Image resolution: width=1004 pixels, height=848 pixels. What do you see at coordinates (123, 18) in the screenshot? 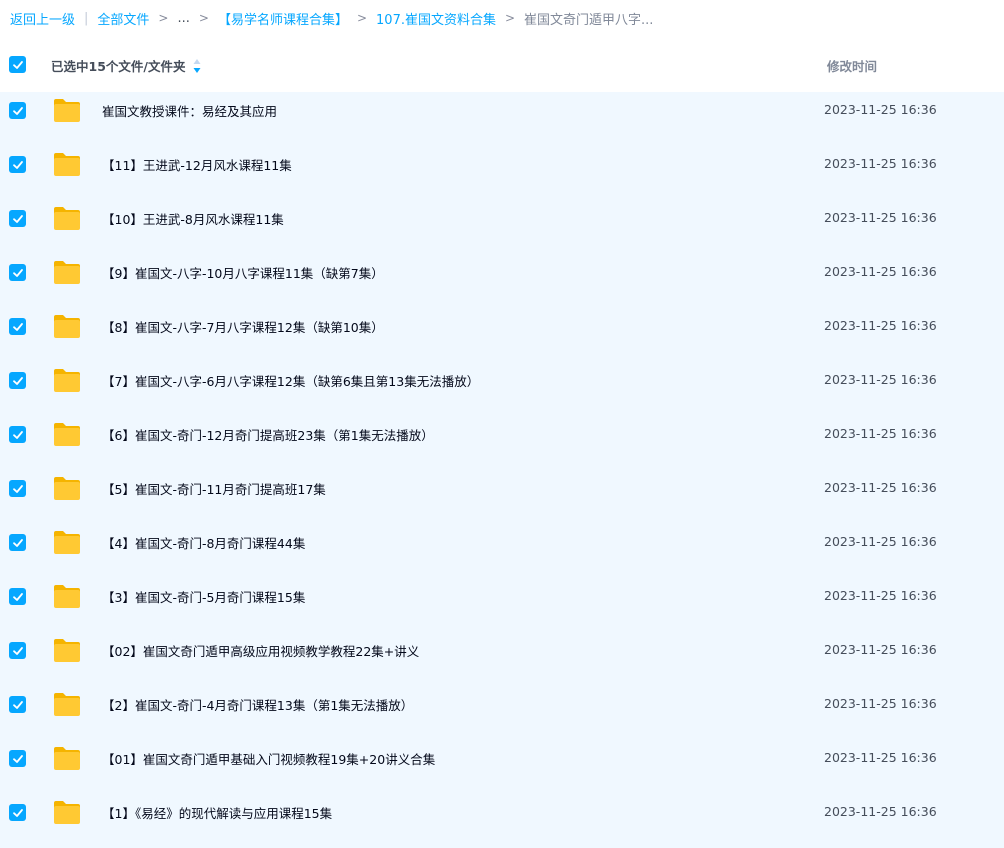
I see `all-files-link: 全部文件` at bounding box center [123, 18].